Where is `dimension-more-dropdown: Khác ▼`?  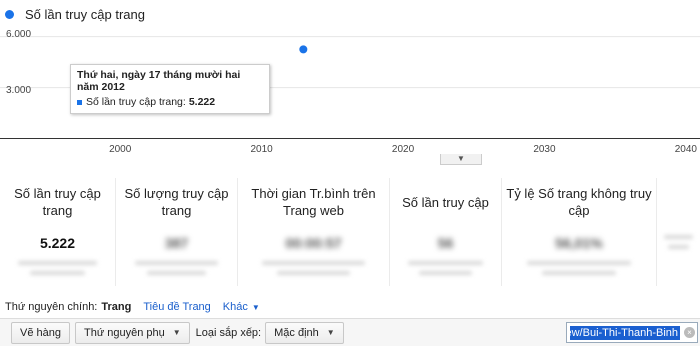
dimension-more-dropdown: Khác ▼ is located at coordinates (241, 307).